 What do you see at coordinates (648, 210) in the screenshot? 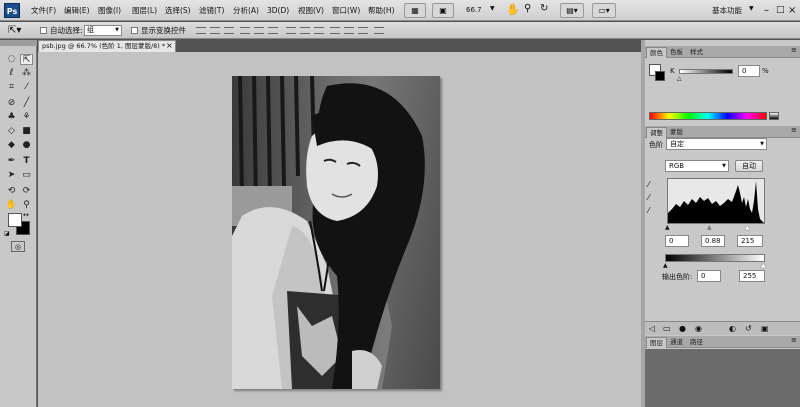
I see `white-point-eyedropper-icon: ⁄` at bounding box center [648, 210].